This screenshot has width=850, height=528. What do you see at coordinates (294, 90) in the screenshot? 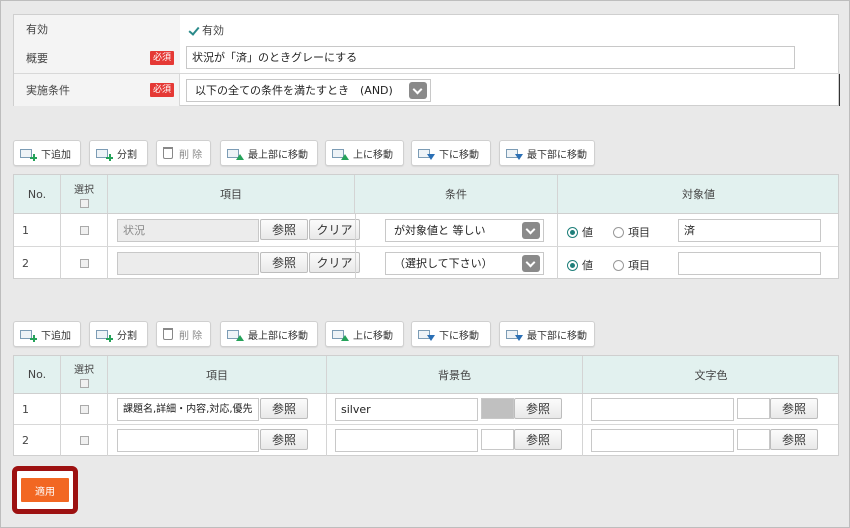
I see `condition-mode-value: 以下の全ての条件を満たすとき (AND)` at bounding box center [294, 90].